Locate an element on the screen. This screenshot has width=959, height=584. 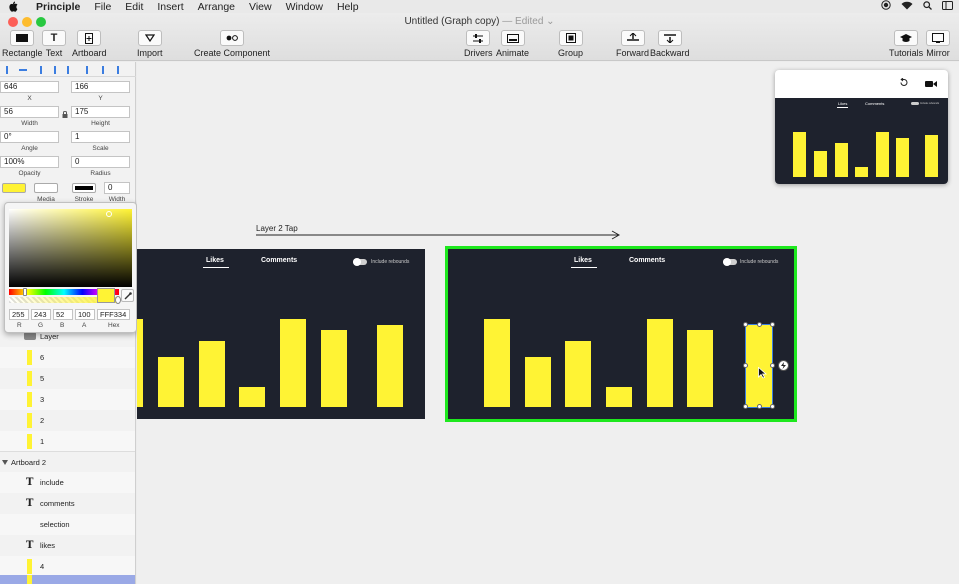
media-swatch is located at coordinates (46, 188).